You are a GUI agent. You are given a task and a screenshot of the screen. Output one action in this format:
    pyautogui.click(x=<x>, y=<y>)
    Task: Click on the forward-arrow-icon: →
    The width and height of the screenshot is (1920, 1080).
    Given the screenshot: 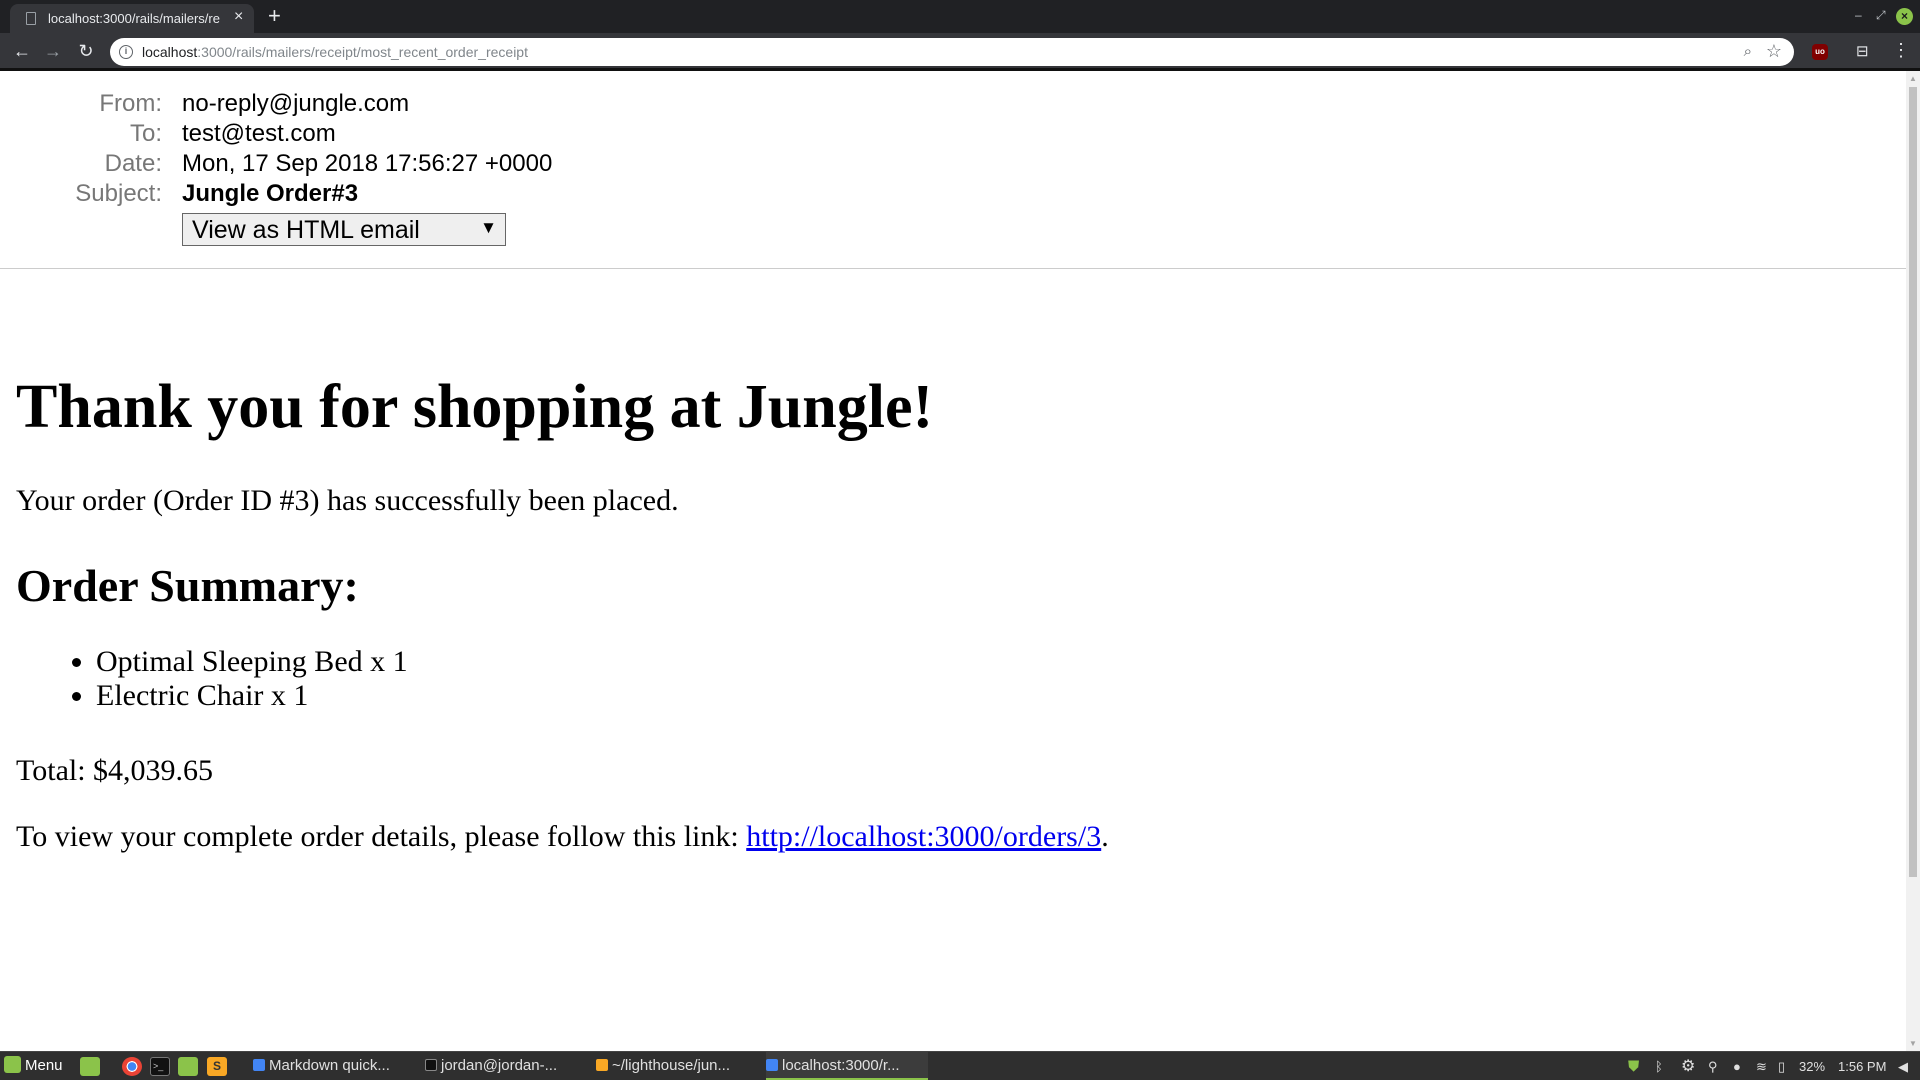 What is the action you would take?
    pyautogui.click(x=53, y=51)
    